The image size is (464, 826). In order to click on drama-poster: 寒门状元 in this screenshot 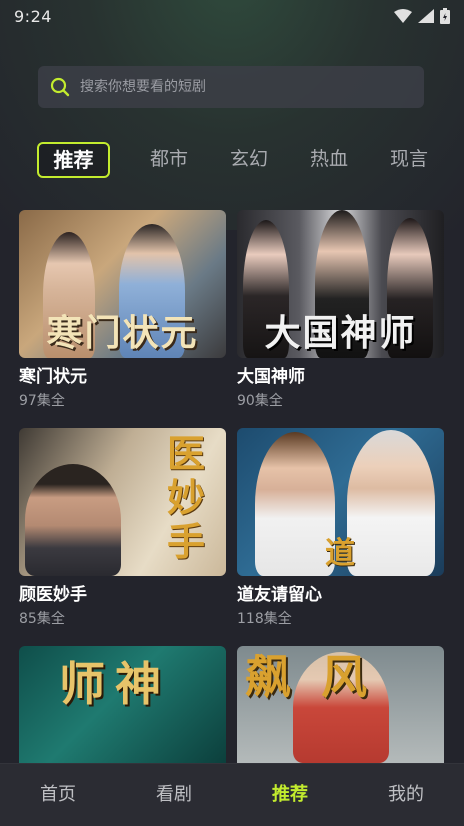, I will do `click(122, 284)`.